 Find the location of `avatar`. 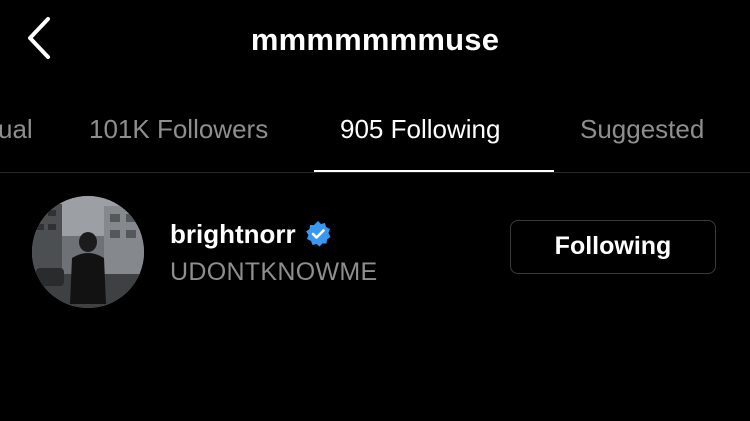

avatar is located at coordinates (88, 252).